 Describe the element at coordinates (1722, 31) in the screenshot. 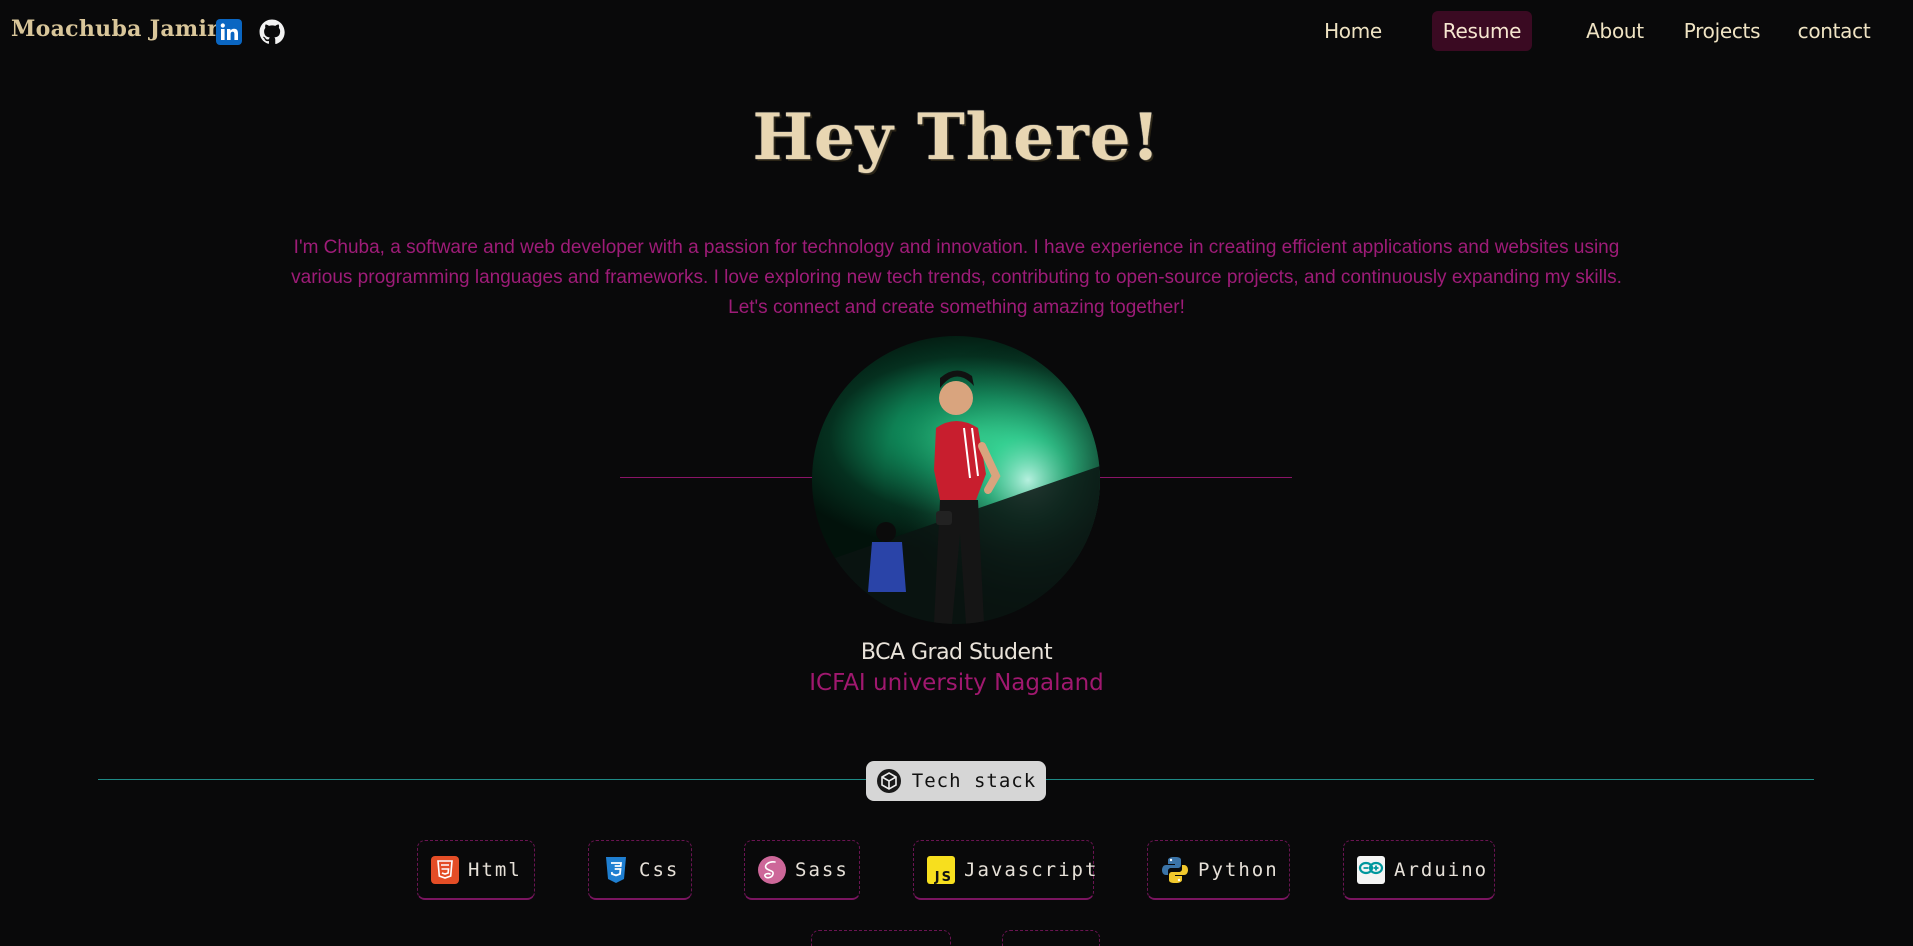

I see `nav-projects: Projects` at that location.